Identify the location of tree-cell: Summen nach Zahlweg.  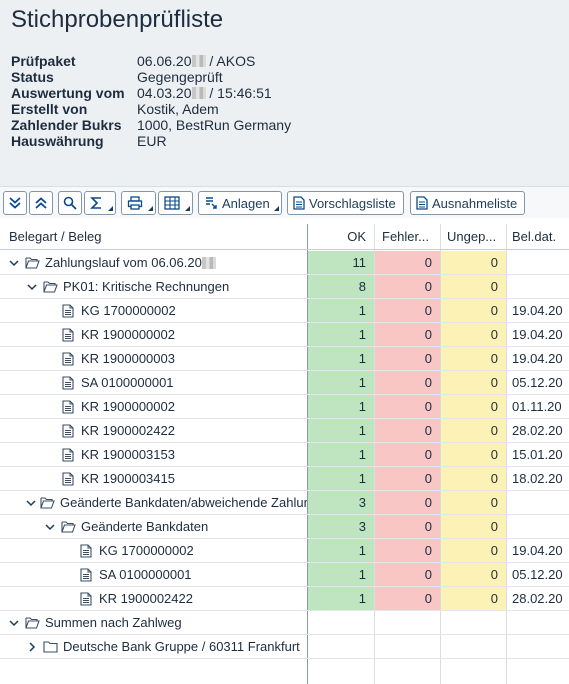
(153, 622).